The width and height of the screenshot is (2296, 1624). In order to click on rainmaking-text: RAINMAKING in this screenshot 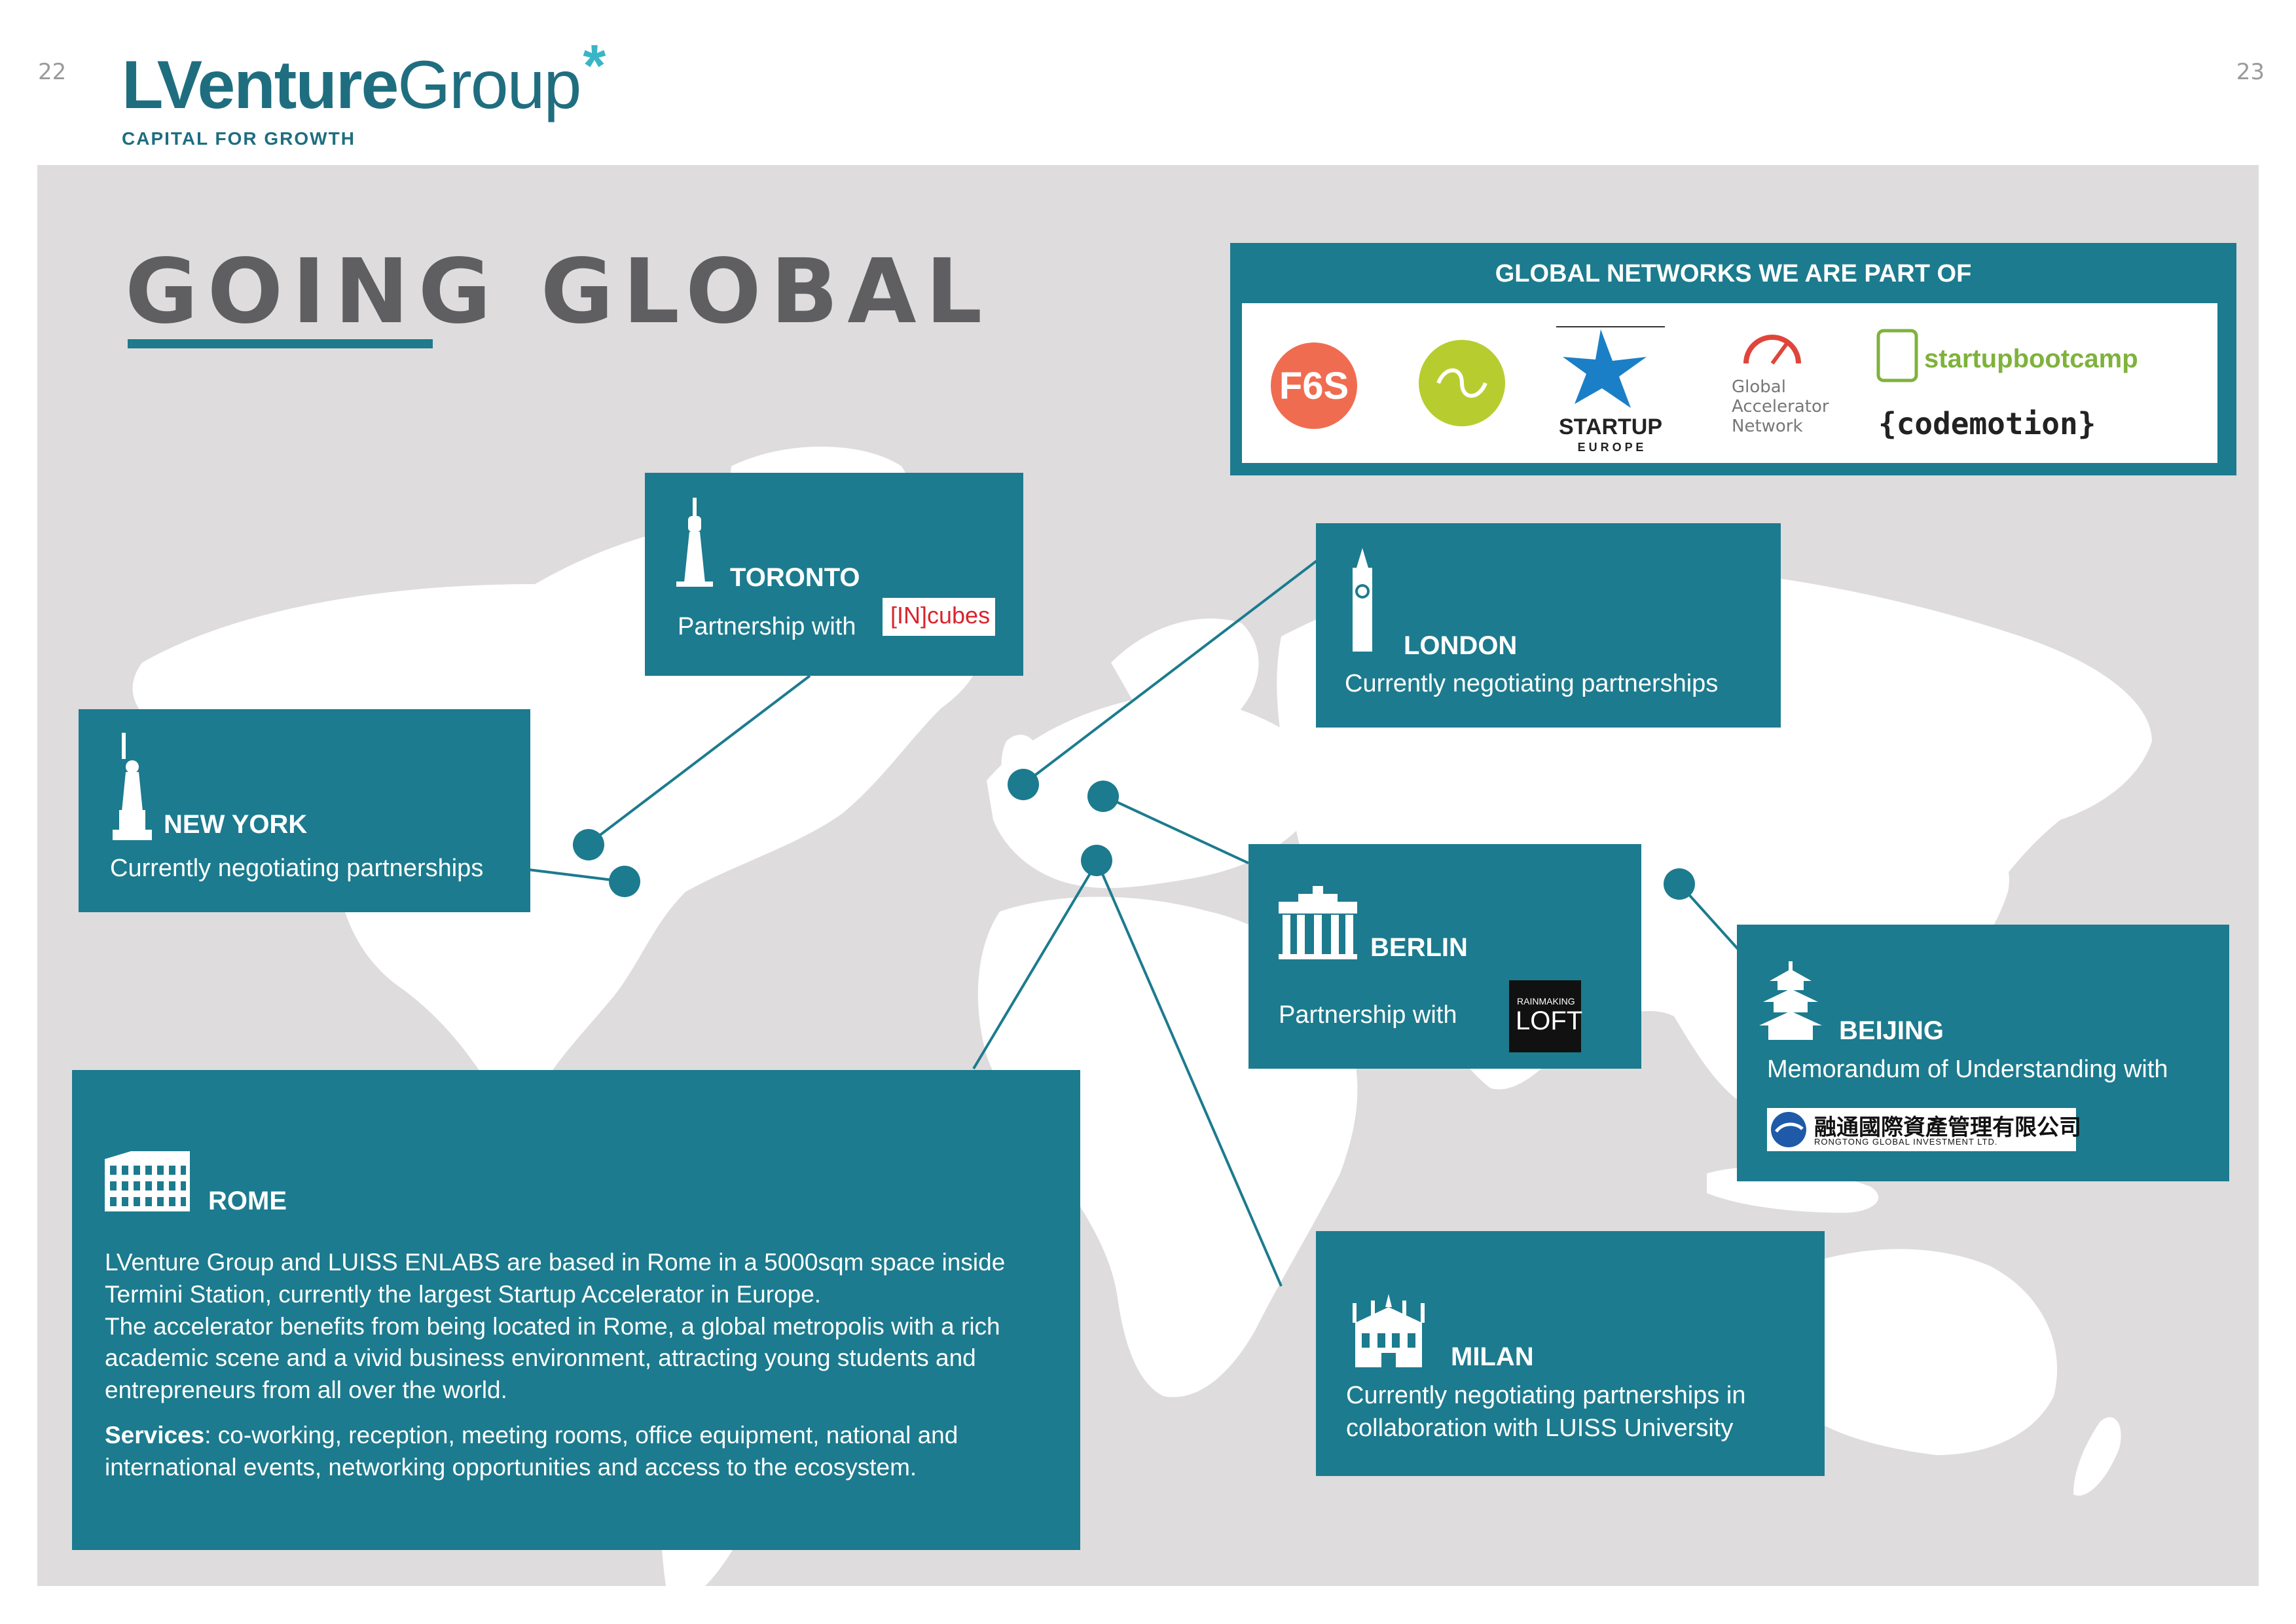, I will do `click(1546, 1001)`.